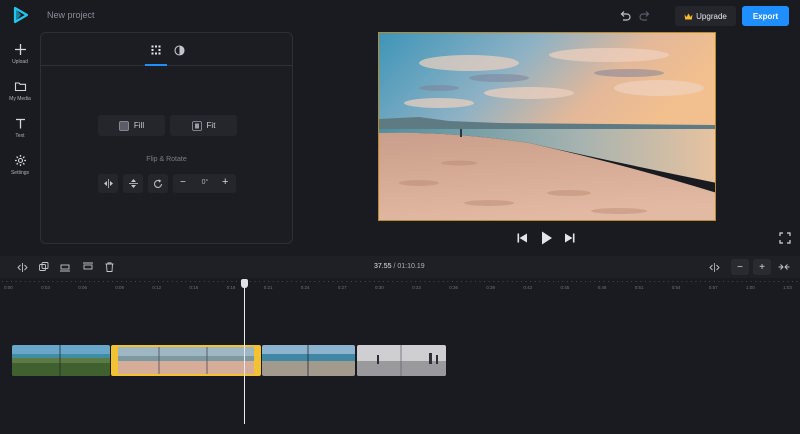  I want to click on export-button: Export, so click(765, 16).